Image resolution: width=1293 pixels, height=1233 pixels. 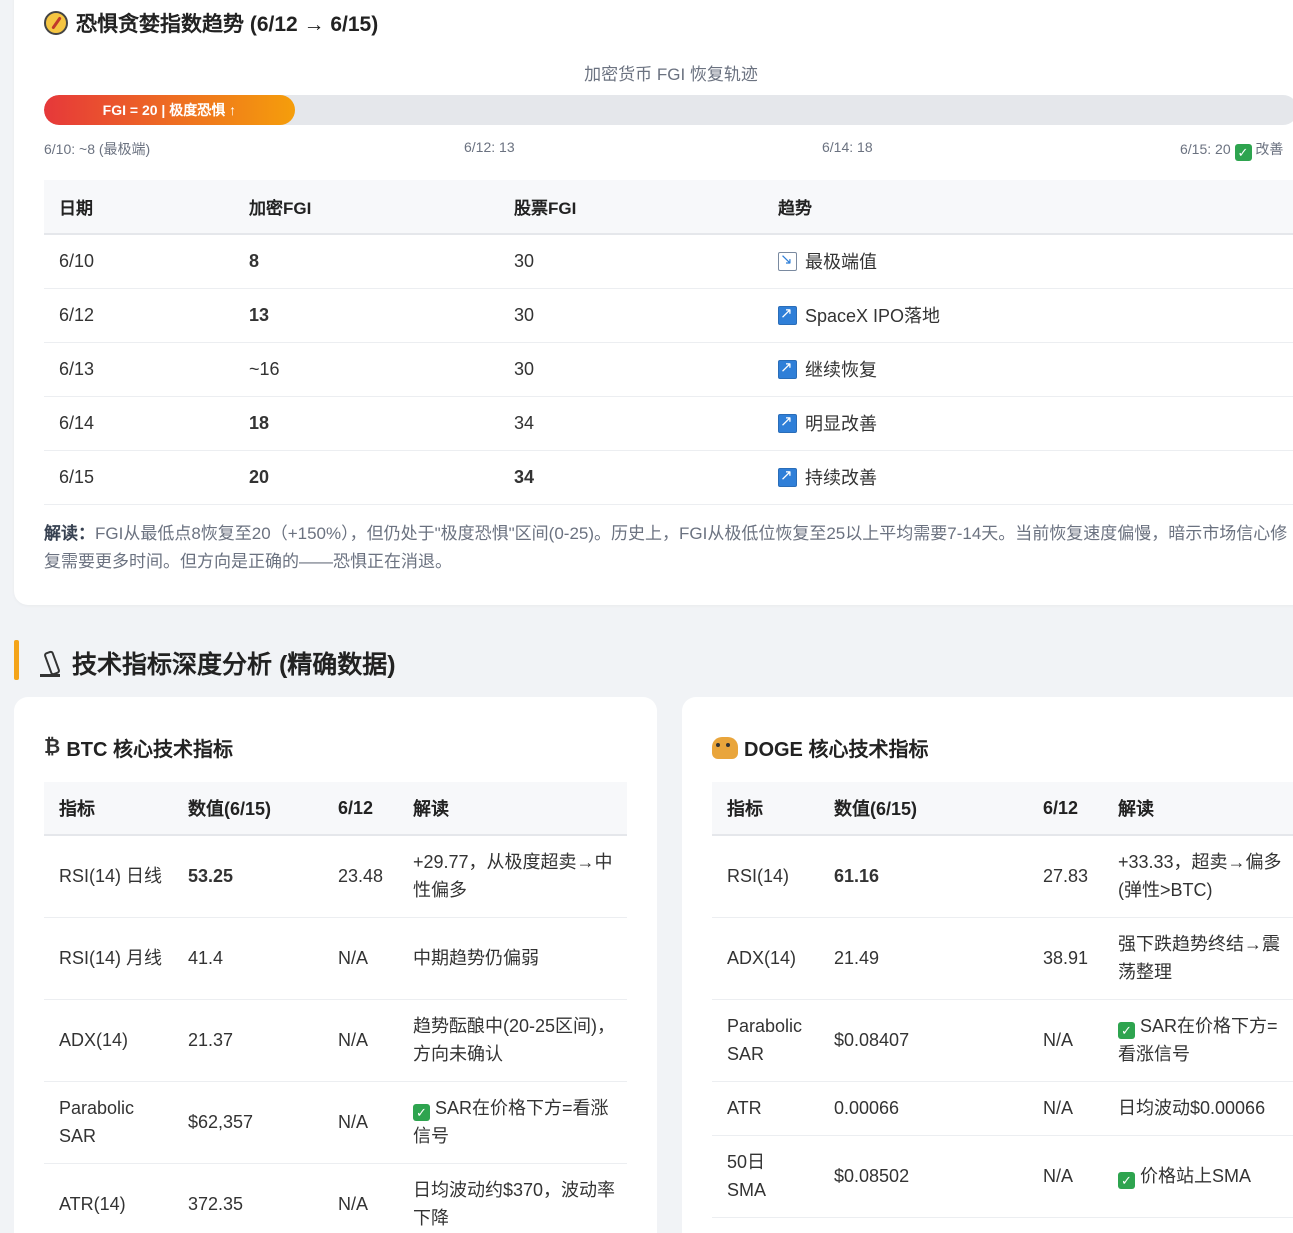 I want to click on indicator-name: RSI(14) 月线, so click(x=108, y=958).